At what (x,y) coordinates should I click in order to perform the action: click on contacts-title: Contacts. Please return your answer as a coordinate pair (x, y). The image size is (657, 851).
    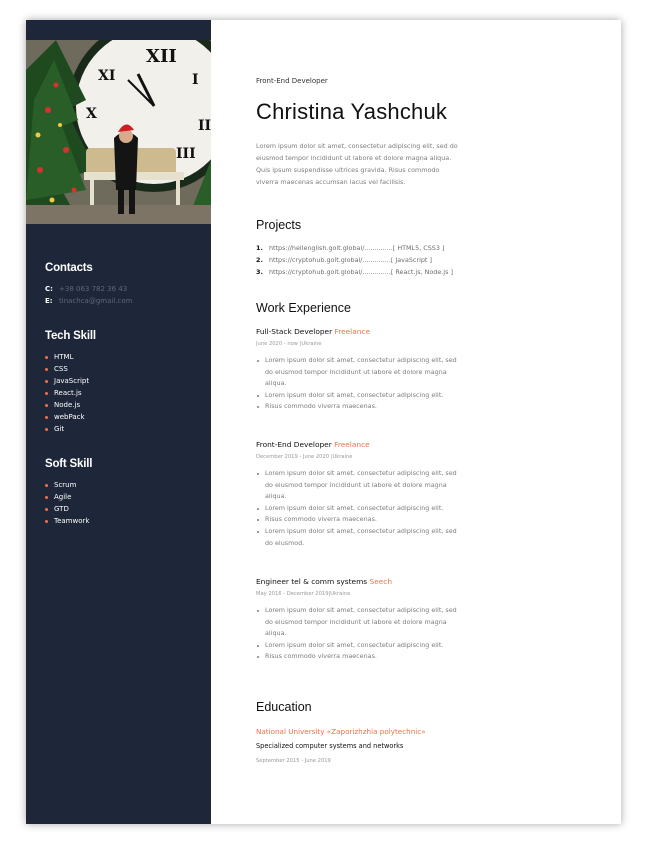
    Looking at the image, I should click on (69, 268).